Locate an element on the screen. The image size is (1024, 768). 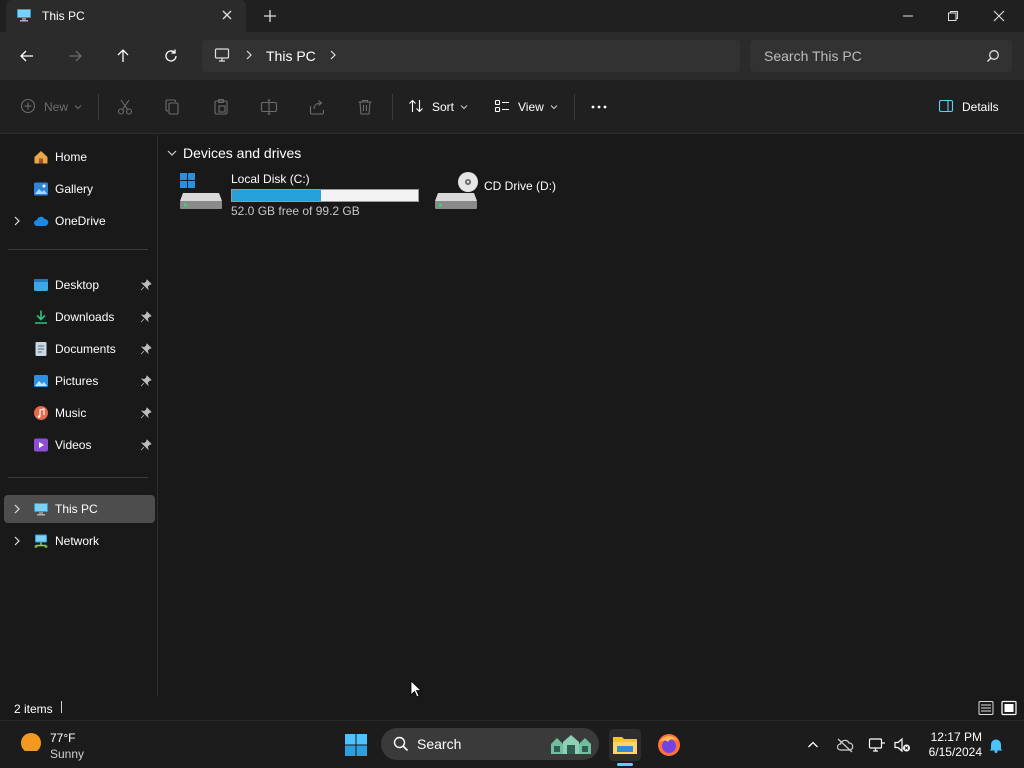
document-icon is located at coordinates (41, 349).